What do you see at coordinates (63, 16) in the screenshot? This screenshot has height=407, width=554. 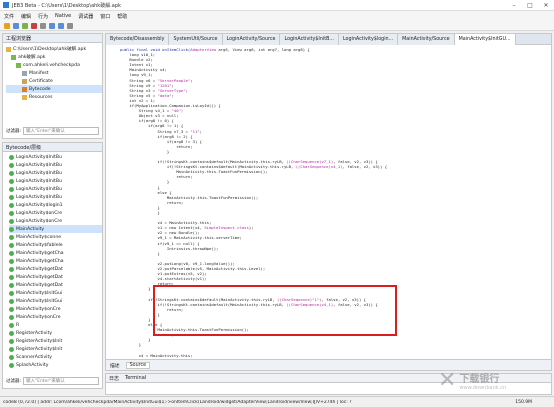 I see `menu-native: Native` at bounding box center [63, 16].